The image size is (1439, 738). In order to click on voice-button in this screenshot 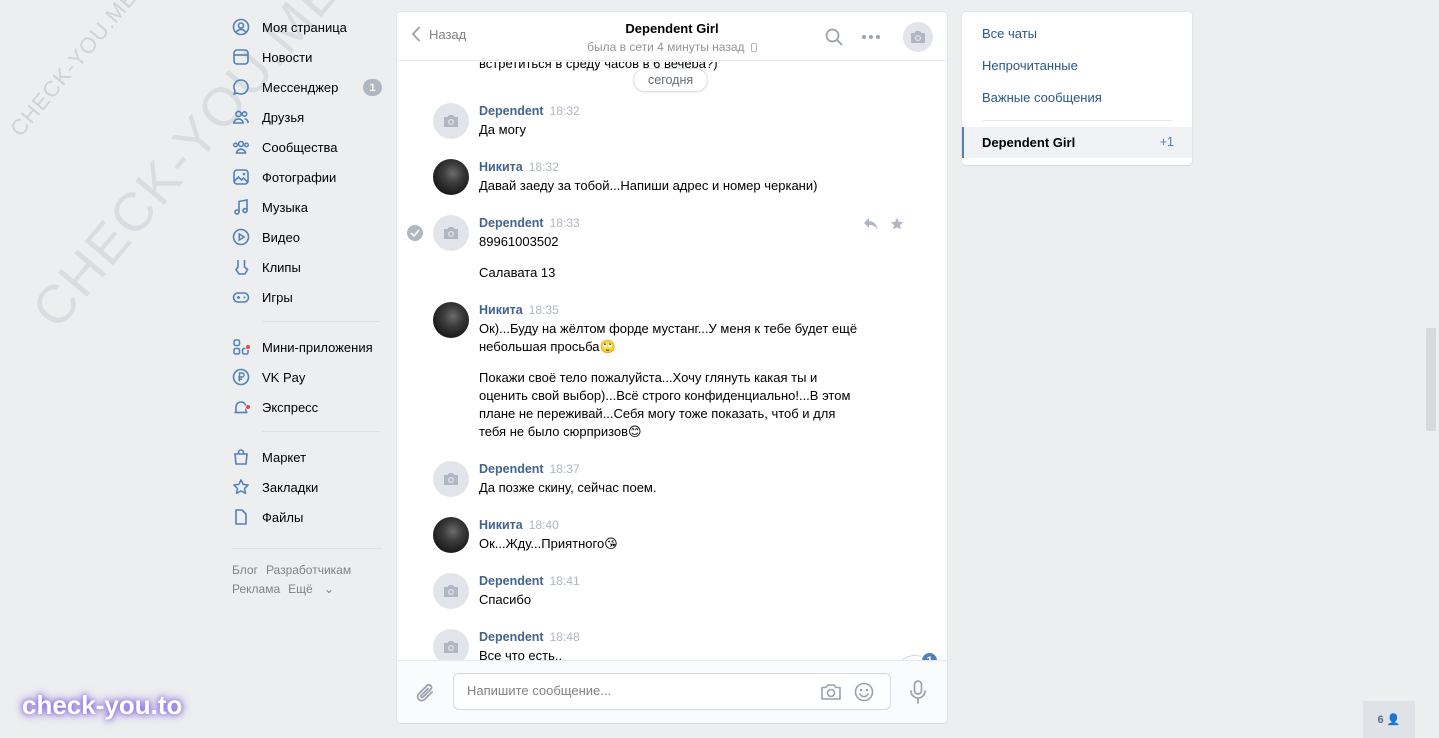, I will do `click(918, 693)`.